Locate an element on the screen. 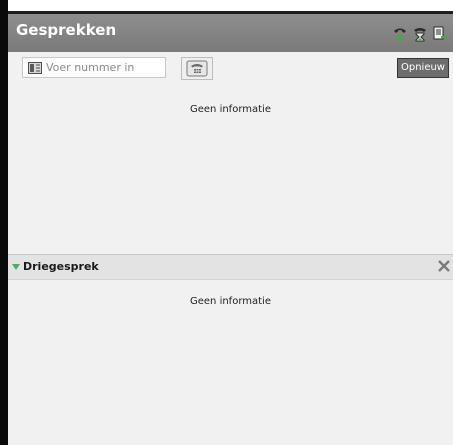 The width and height of the screenshot is (453, 445). expand-triangle-icon is located at coordinates (16, 267).